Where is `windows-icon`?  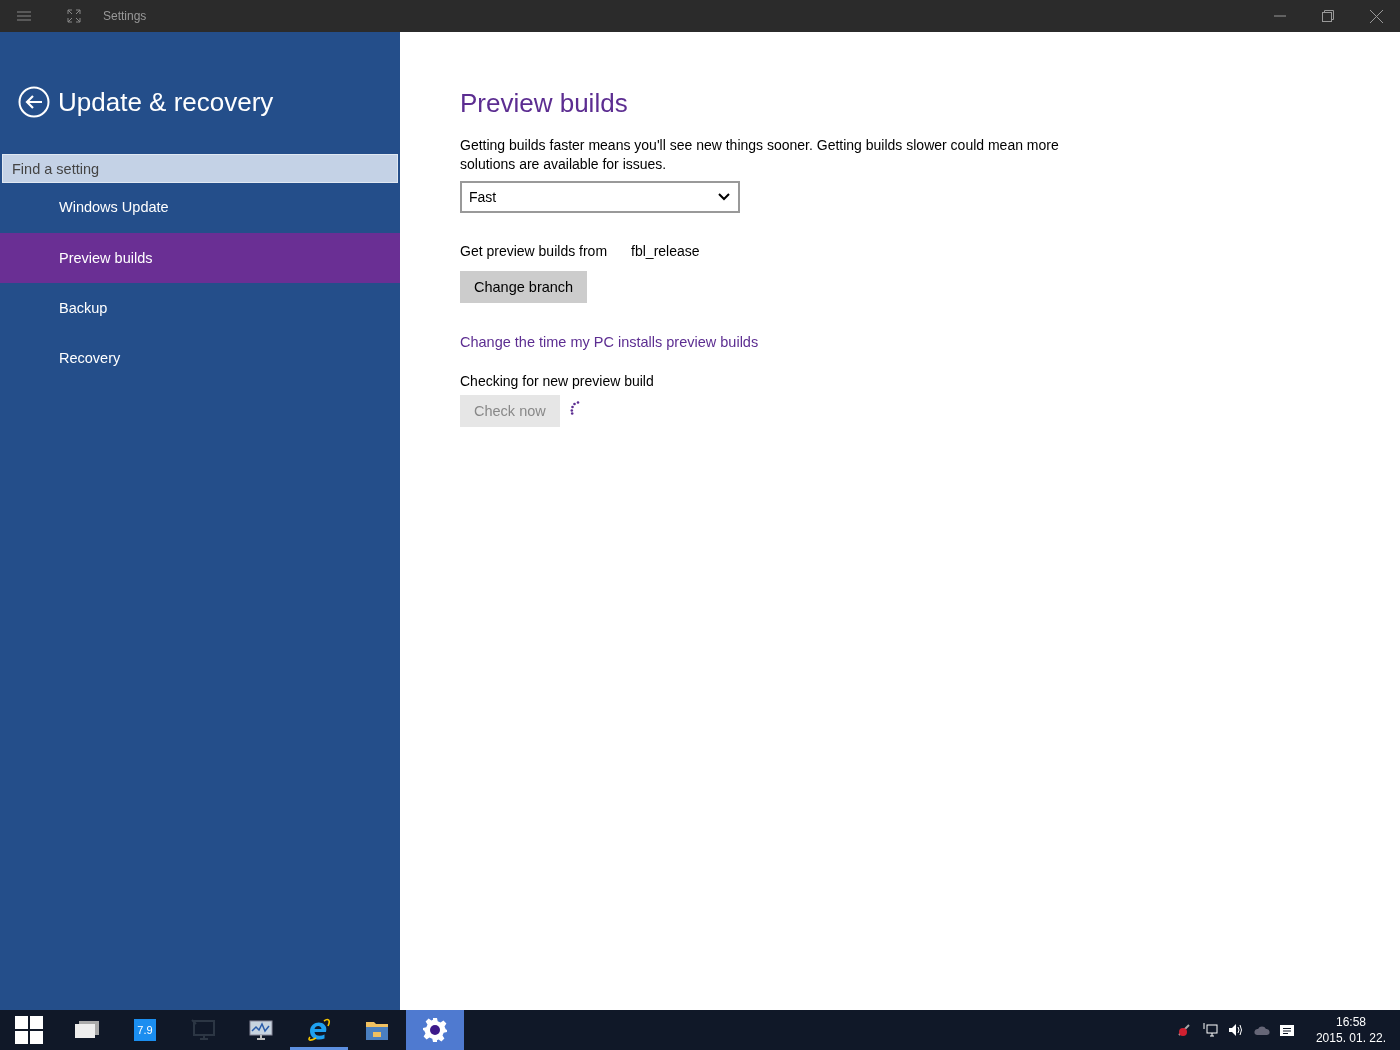 windows-icon is located at coordinates (87, 1030).